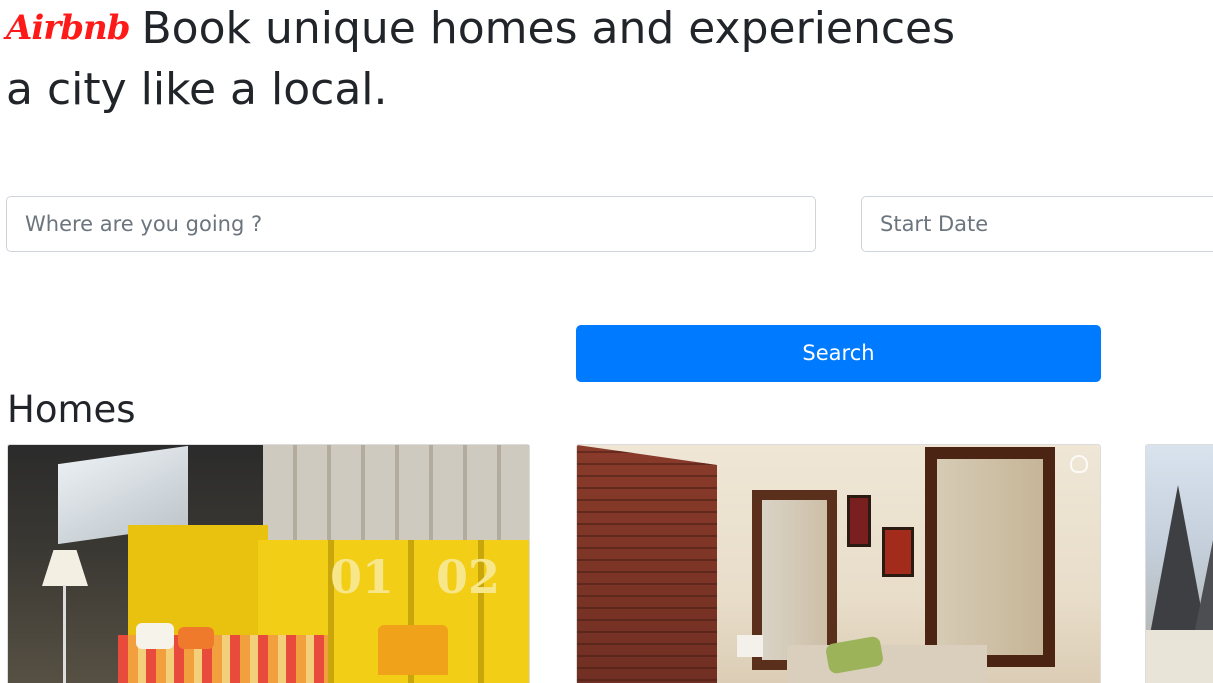 This screenshot has width=1213, height=683. I want to click on start-date-input, so click(1037, 224).